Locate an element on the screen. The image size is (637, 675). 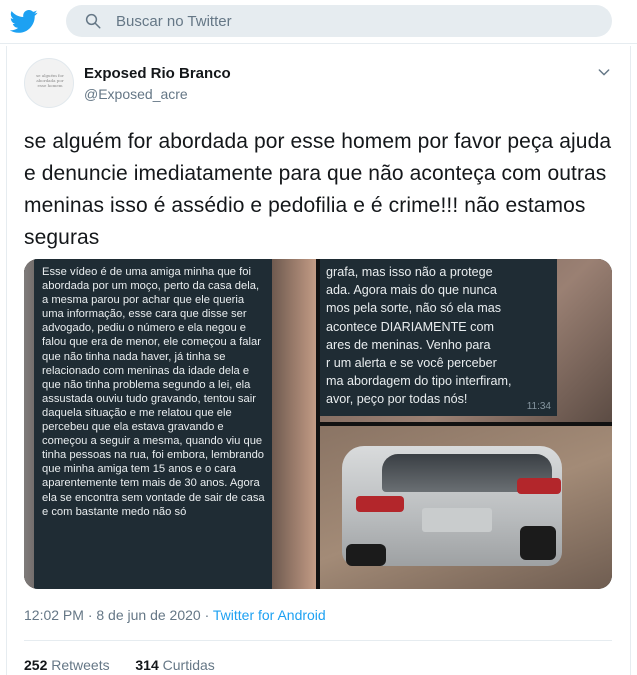
chat-time: 11:34 is located at coordinates (538, 406).